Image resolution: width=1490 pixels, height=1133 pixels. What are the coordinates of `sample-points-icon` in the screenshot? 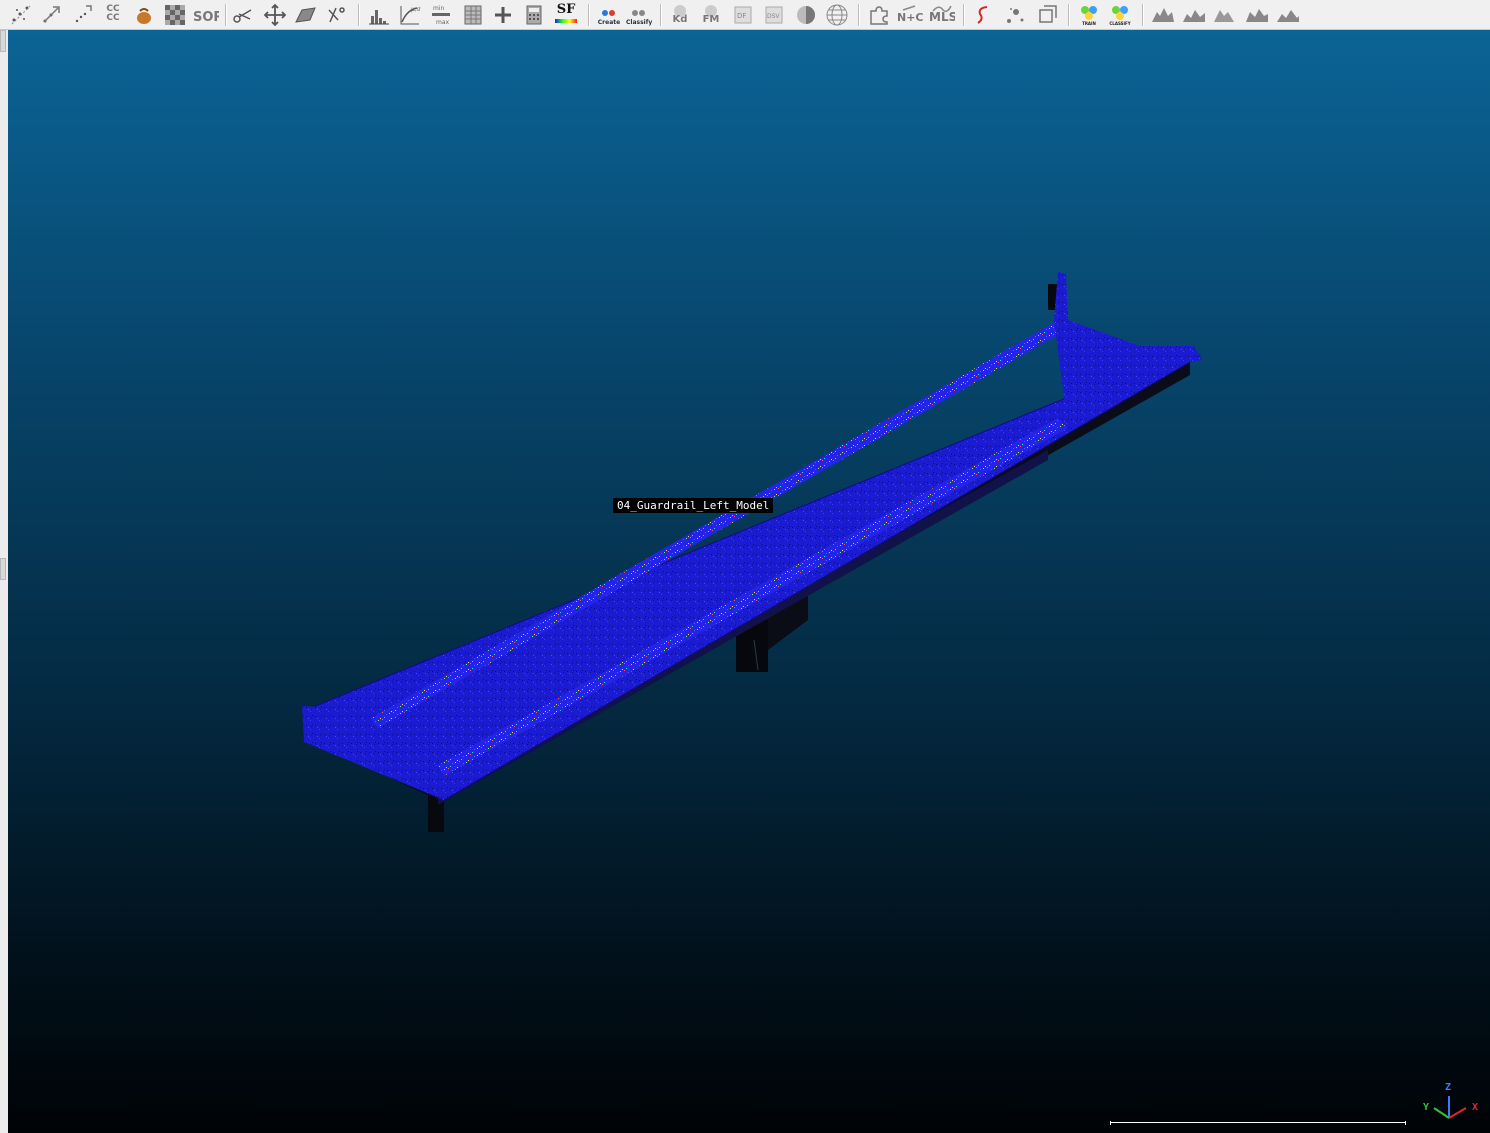 It's located at (21, 15).